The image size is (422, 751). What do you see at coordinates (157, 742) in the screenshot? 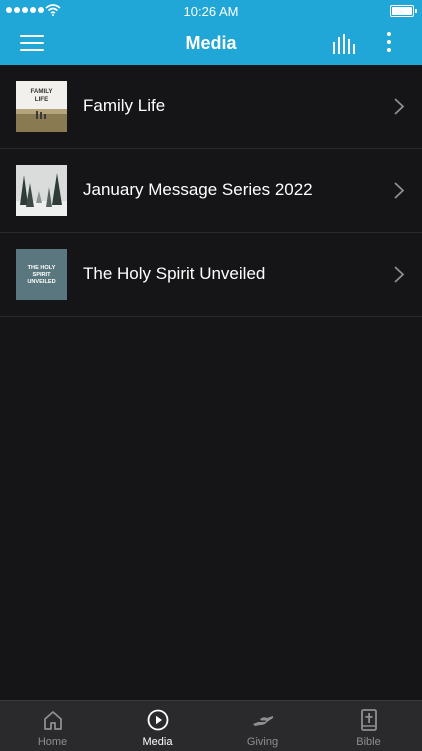
I see `tab-label: Media` at bounding box center [157, 742].